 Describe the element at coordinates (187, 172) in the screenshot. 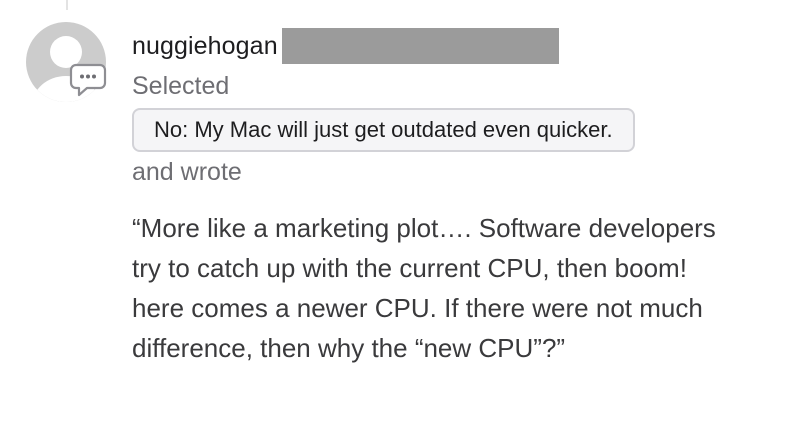

I see `and-wrote-label: and wrote` at that location.